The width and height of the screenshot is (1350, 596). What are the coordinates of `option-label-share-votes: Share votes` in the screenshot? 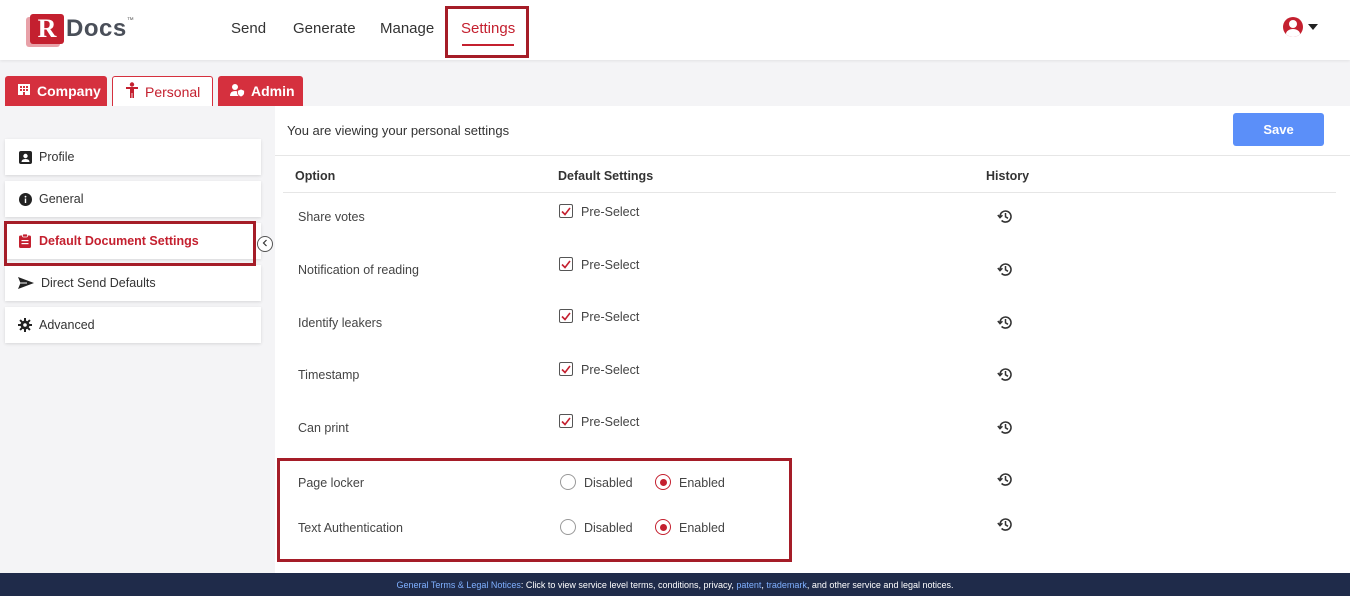 It's located at (331, 217).